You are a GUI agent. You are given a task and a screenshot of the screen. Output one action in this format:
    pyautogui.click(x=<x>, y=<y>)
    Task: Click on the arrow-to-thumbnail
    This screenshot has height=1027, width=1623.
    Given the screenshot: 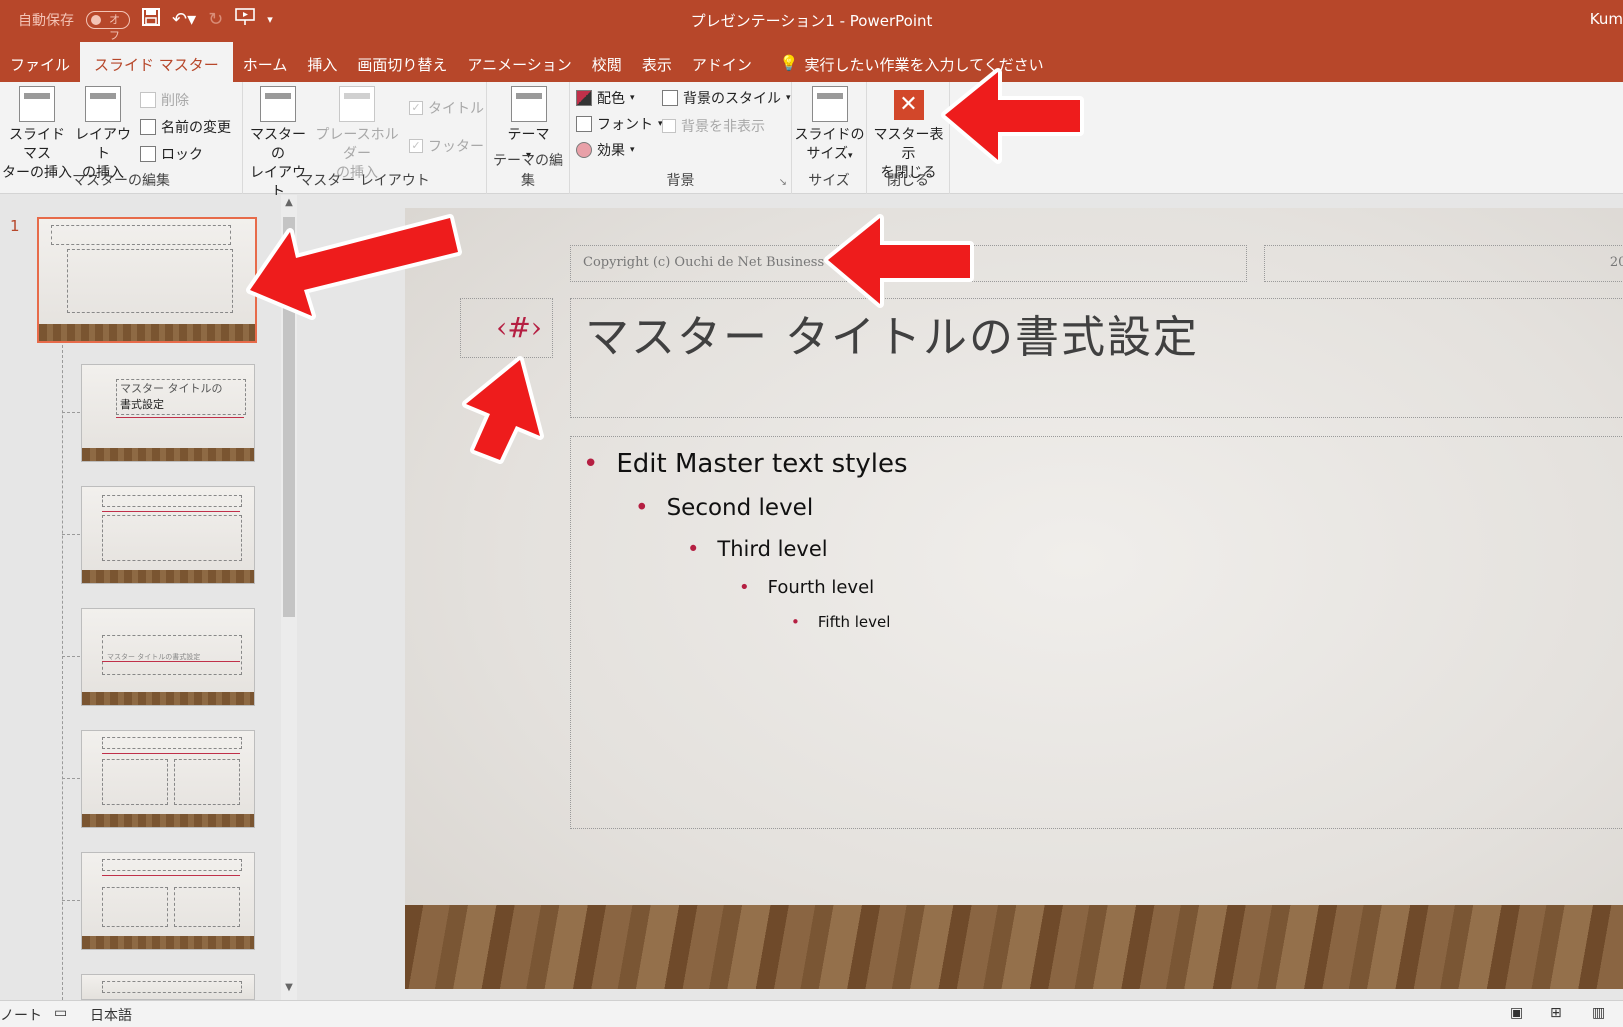 What is the action you would take?
    pyautogui.click(x=354, y=267)
    